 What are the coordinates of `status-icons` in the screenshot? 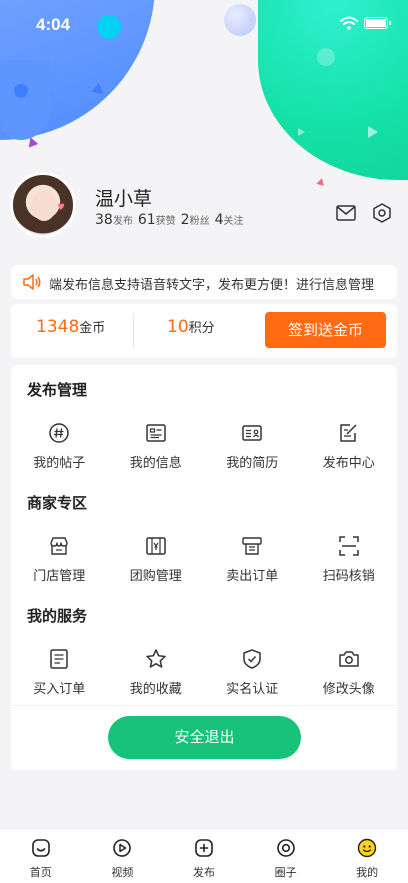 It's located at (365, 23).